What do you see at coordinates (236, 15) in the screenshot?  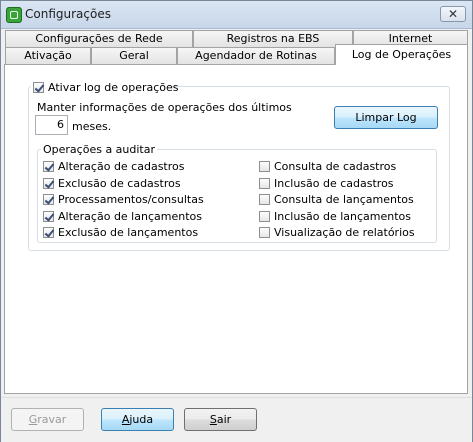 I see `title-bar: Configurações ✕` at bounding box center [236, 15].